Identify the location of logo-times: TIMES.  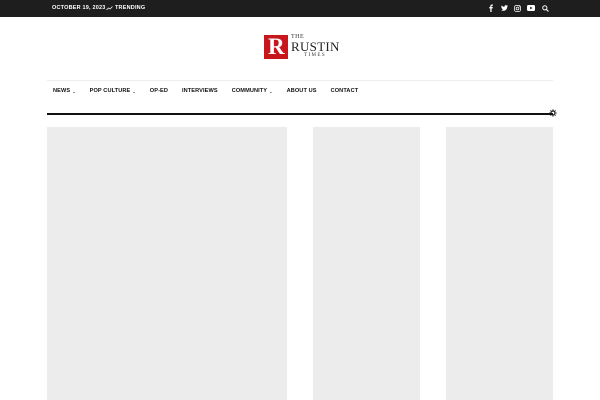
(315, 55).